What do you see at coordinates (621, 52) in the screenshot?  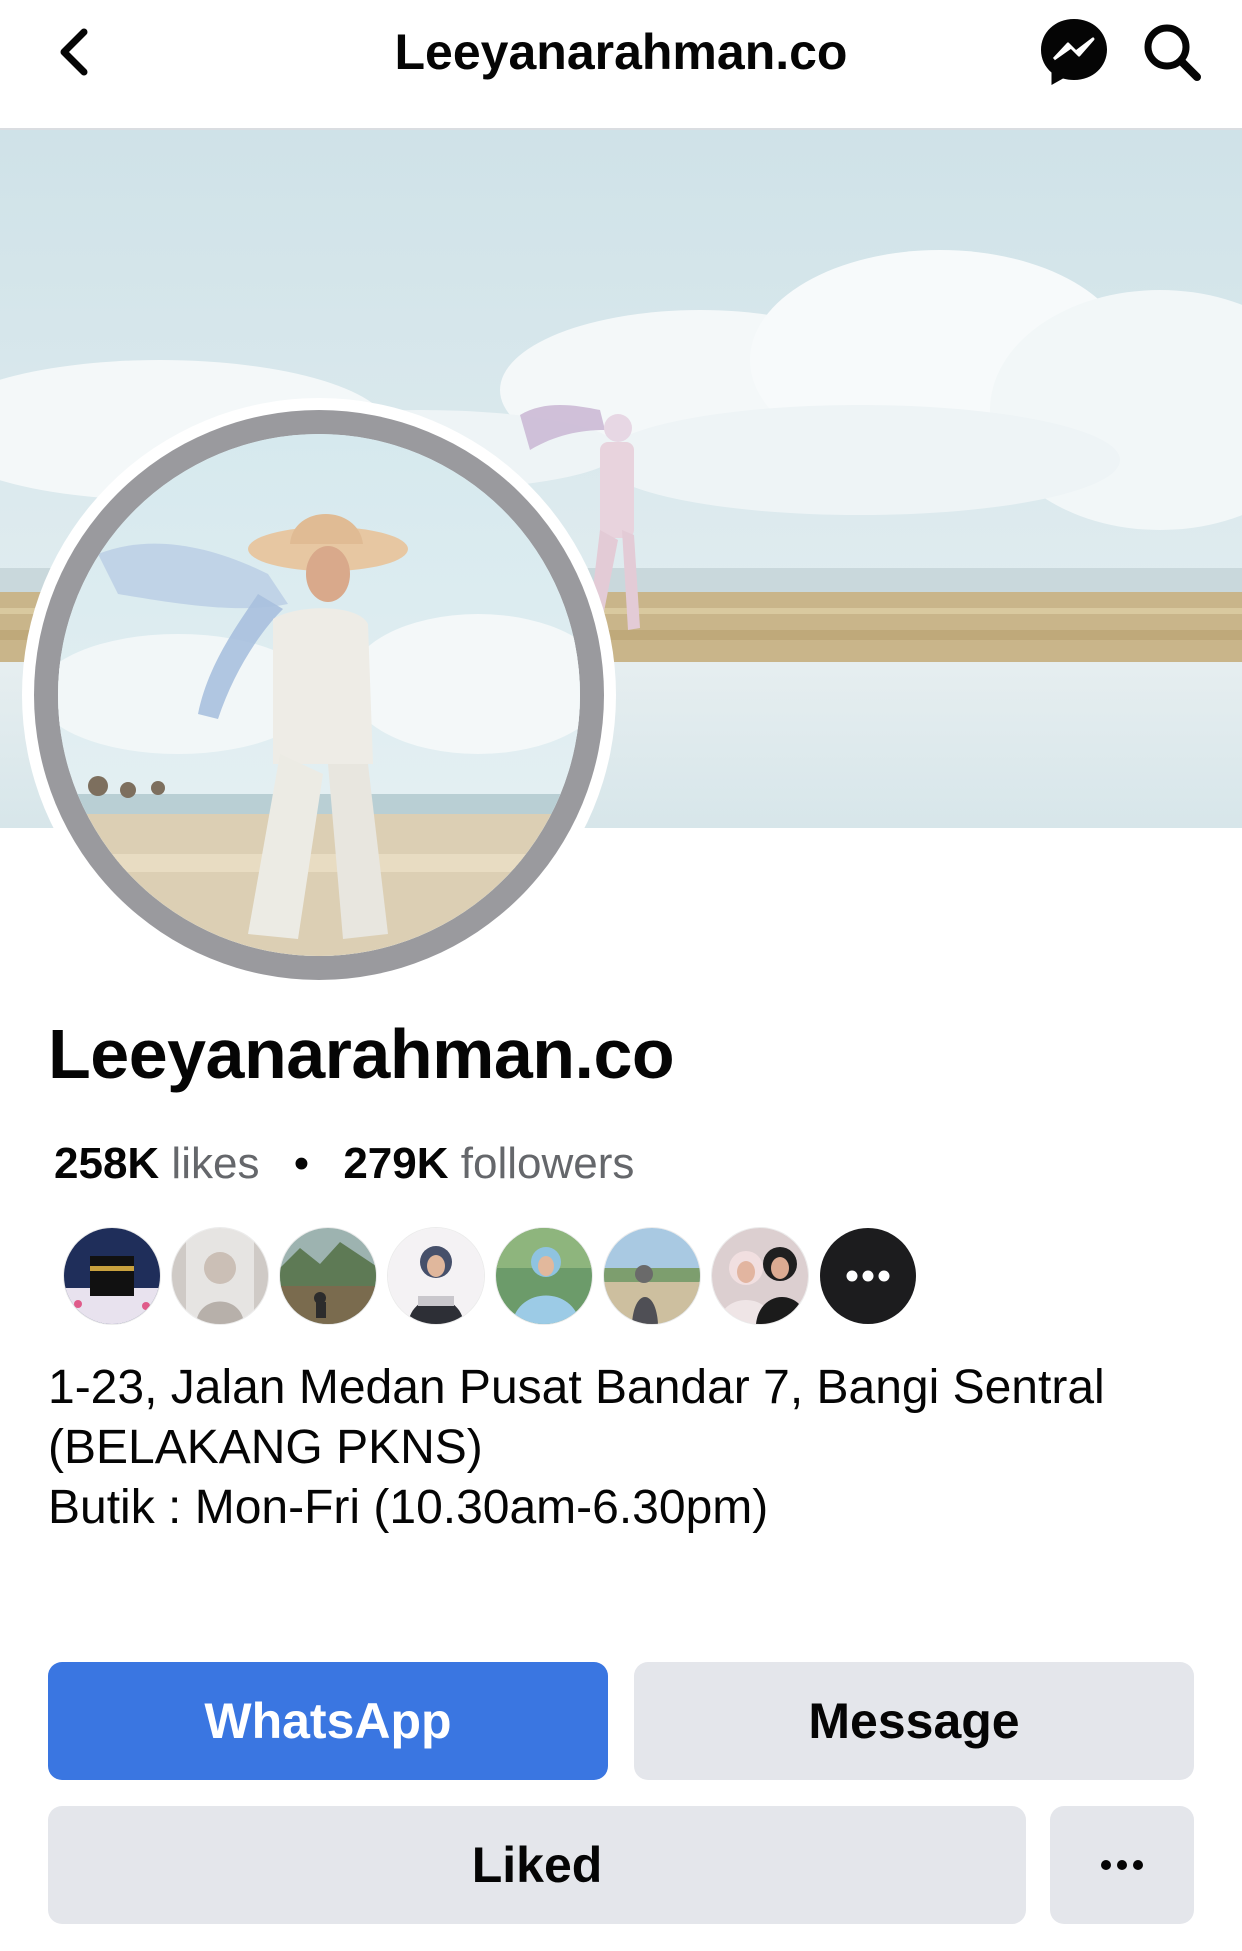 I see `page-title: Leeyanarahman.co` at bounding box center [621, 52].